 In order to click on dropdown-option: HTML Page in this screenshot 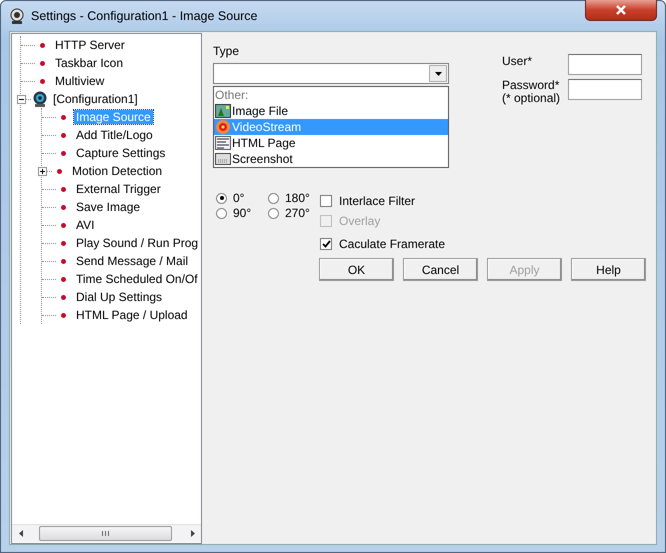, I will do `click(331, 143)`.